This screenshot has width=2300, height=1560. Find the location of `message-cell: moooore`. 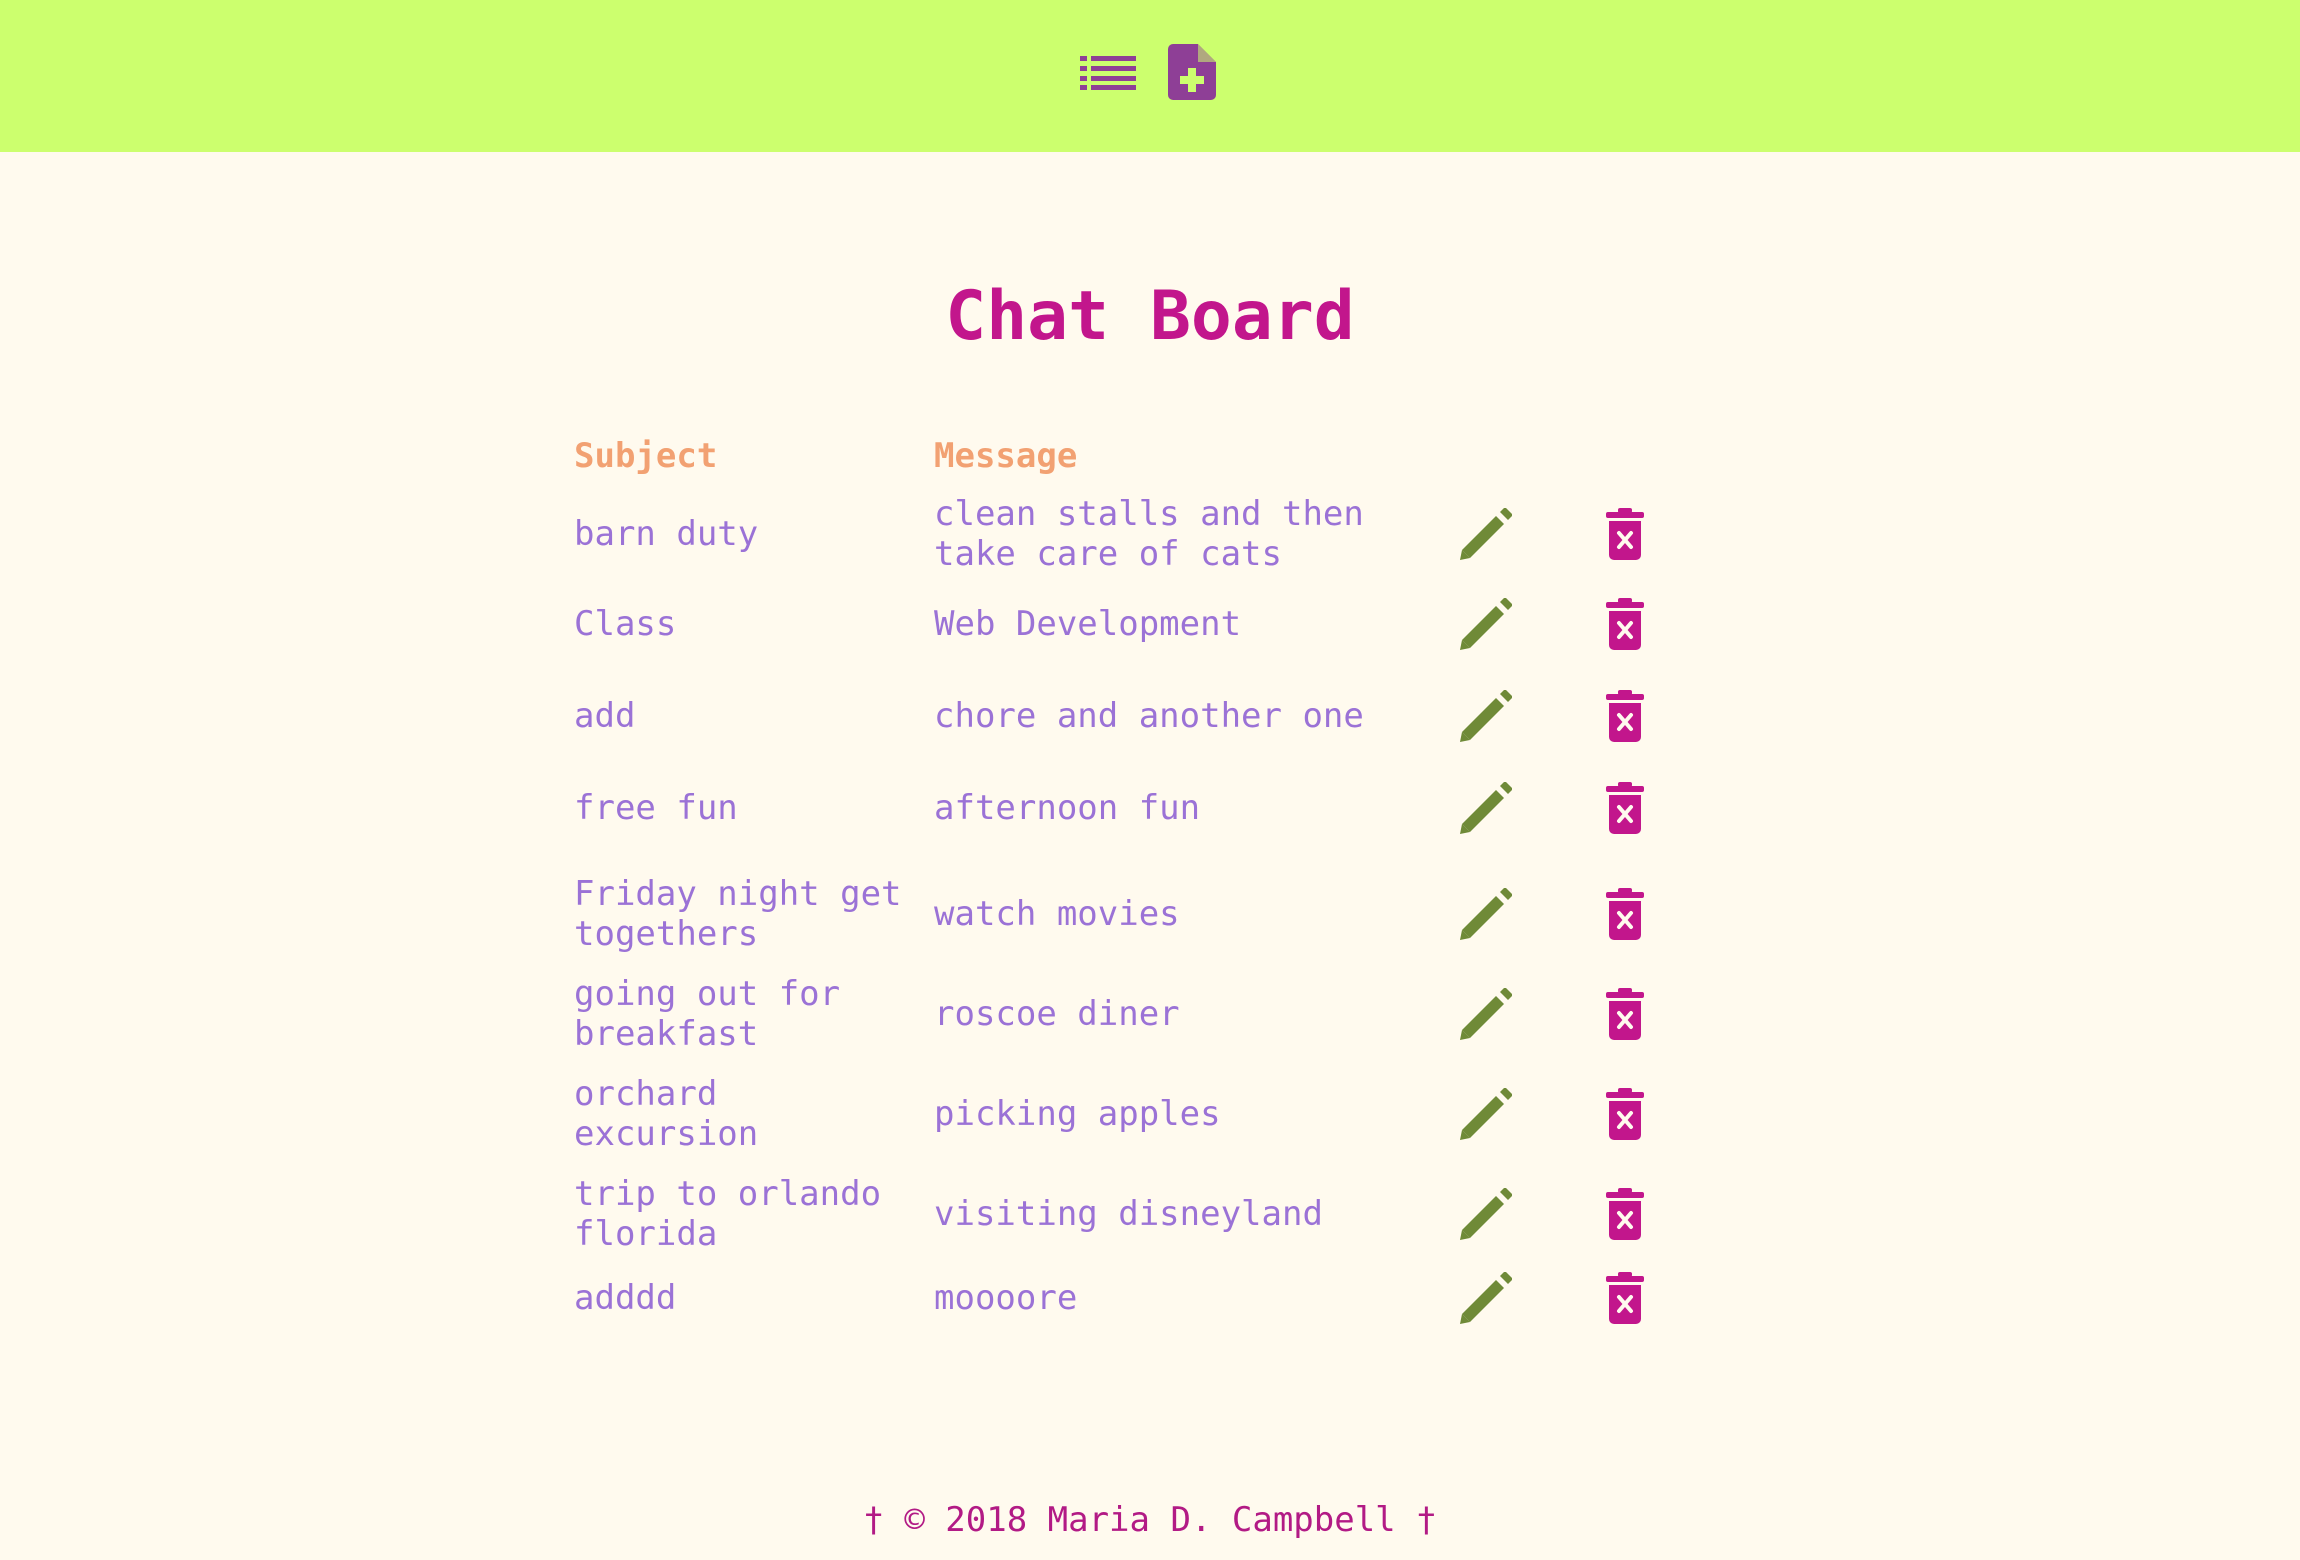

message-cell: moooore is located at coordinates (1006, 1298).